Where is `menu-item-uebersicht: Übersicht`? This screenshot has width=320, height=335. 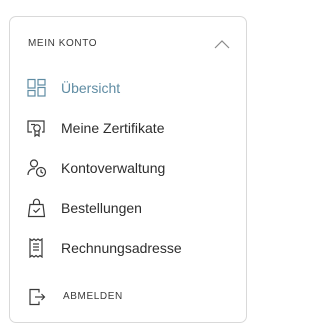 menu-item-uebersicht: Übersicht is located at coordinates (128, 88).